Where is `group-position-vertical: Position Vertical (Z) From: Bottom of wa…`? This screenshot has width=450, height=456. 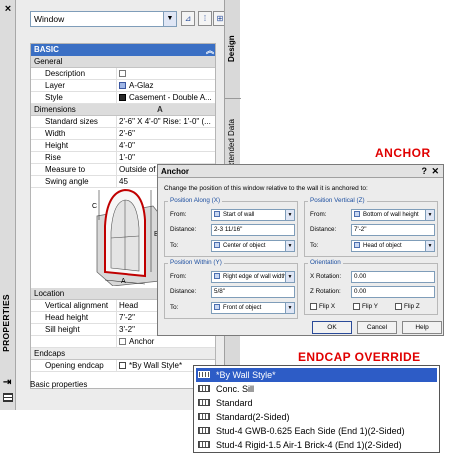
group-position-vertical: Position Vertical (Z) From: Bottom of wa… is located at coordinates (371, 227).